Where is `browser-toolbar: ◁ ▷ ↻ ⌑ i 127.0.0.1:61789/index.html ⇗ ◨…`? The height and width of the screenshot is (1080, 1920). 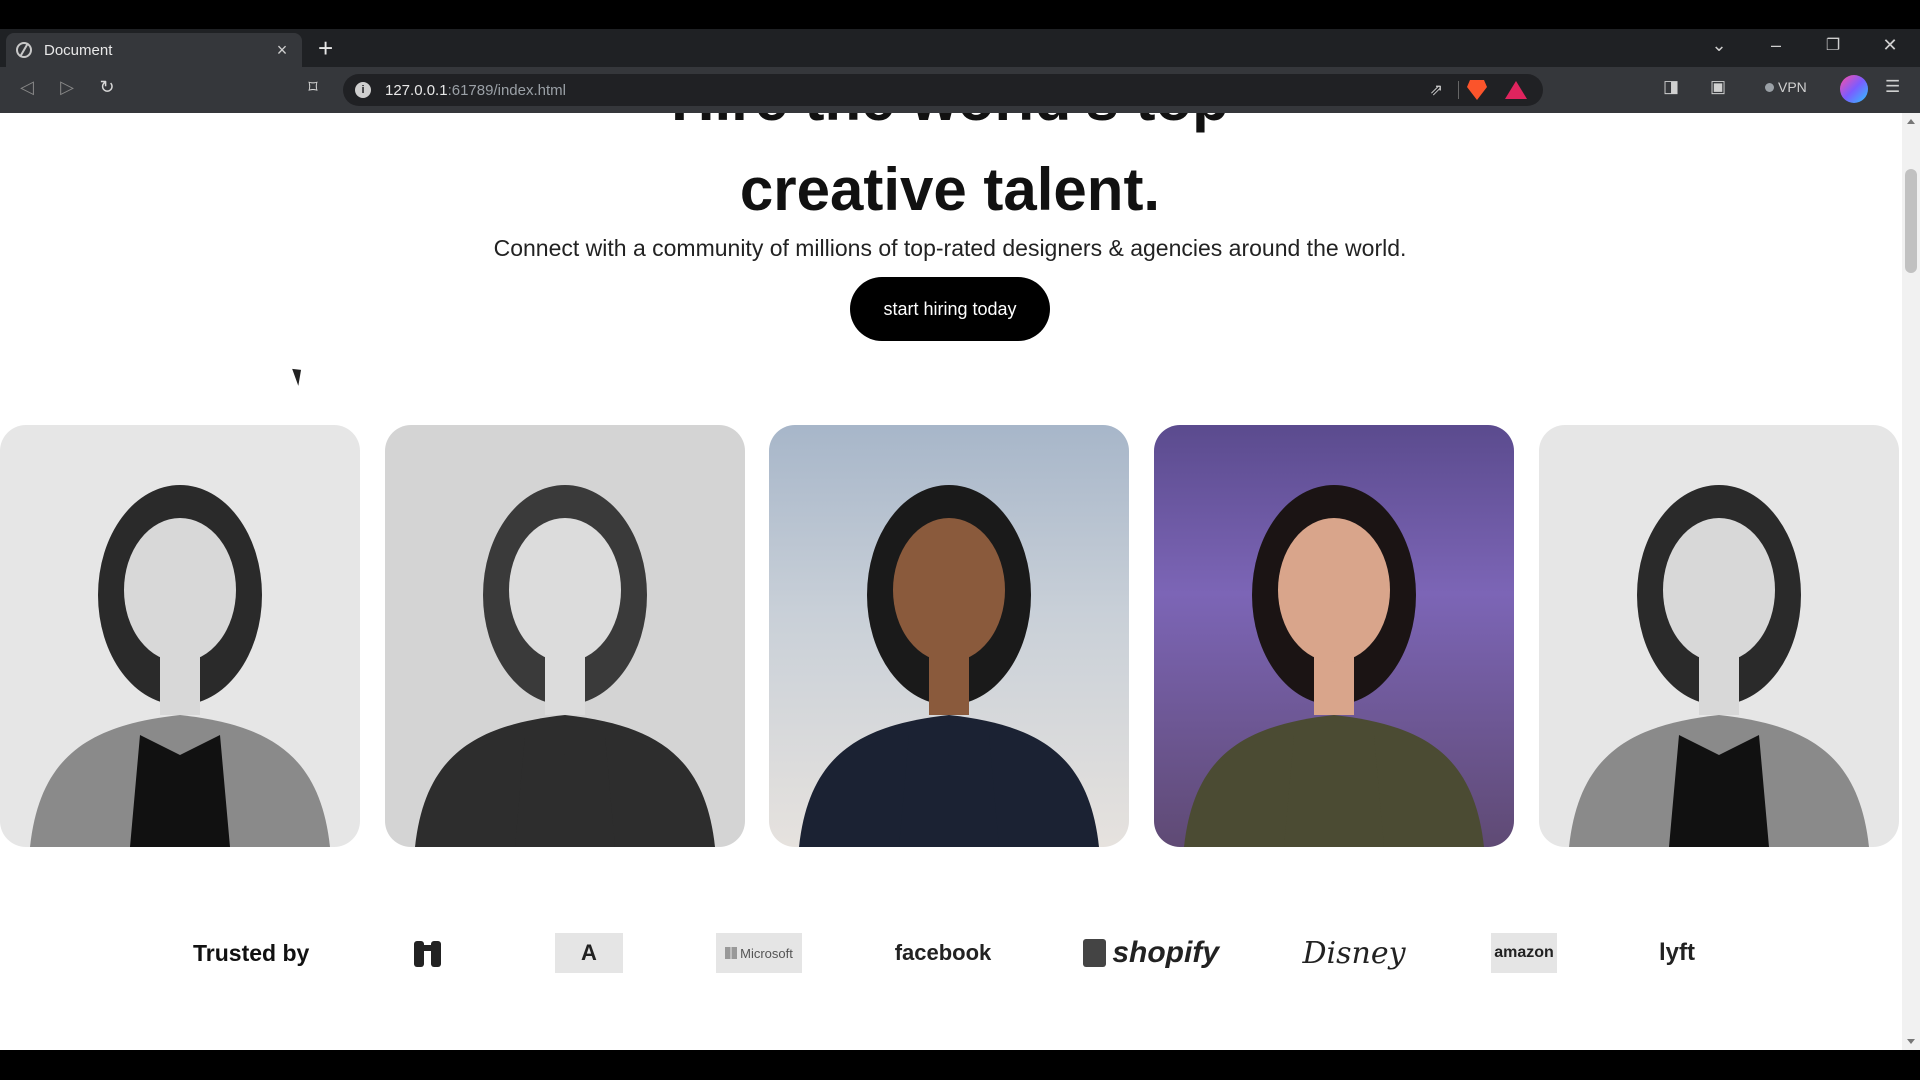
browser-toolbar: ◁ ▷ ↻ ⌑ i 127.0.0.1:61789/index.html ⇗ ◨… is located at coordinates (960, 90).